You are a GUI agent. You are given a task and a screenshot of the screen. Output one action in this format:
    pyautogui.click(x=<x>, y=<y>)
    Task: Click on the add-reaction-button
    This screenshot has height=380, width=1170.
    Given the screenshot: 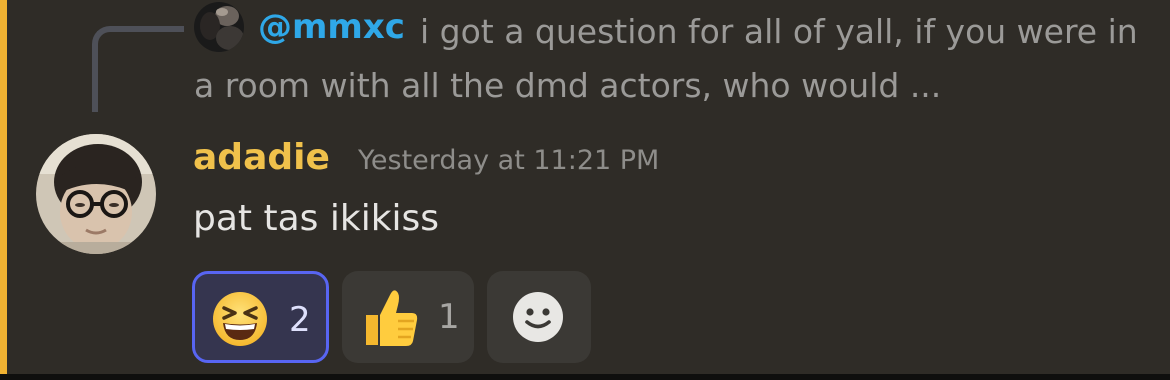 What is the action you would take?
    pyautogui.click(x=539, y=317)
    